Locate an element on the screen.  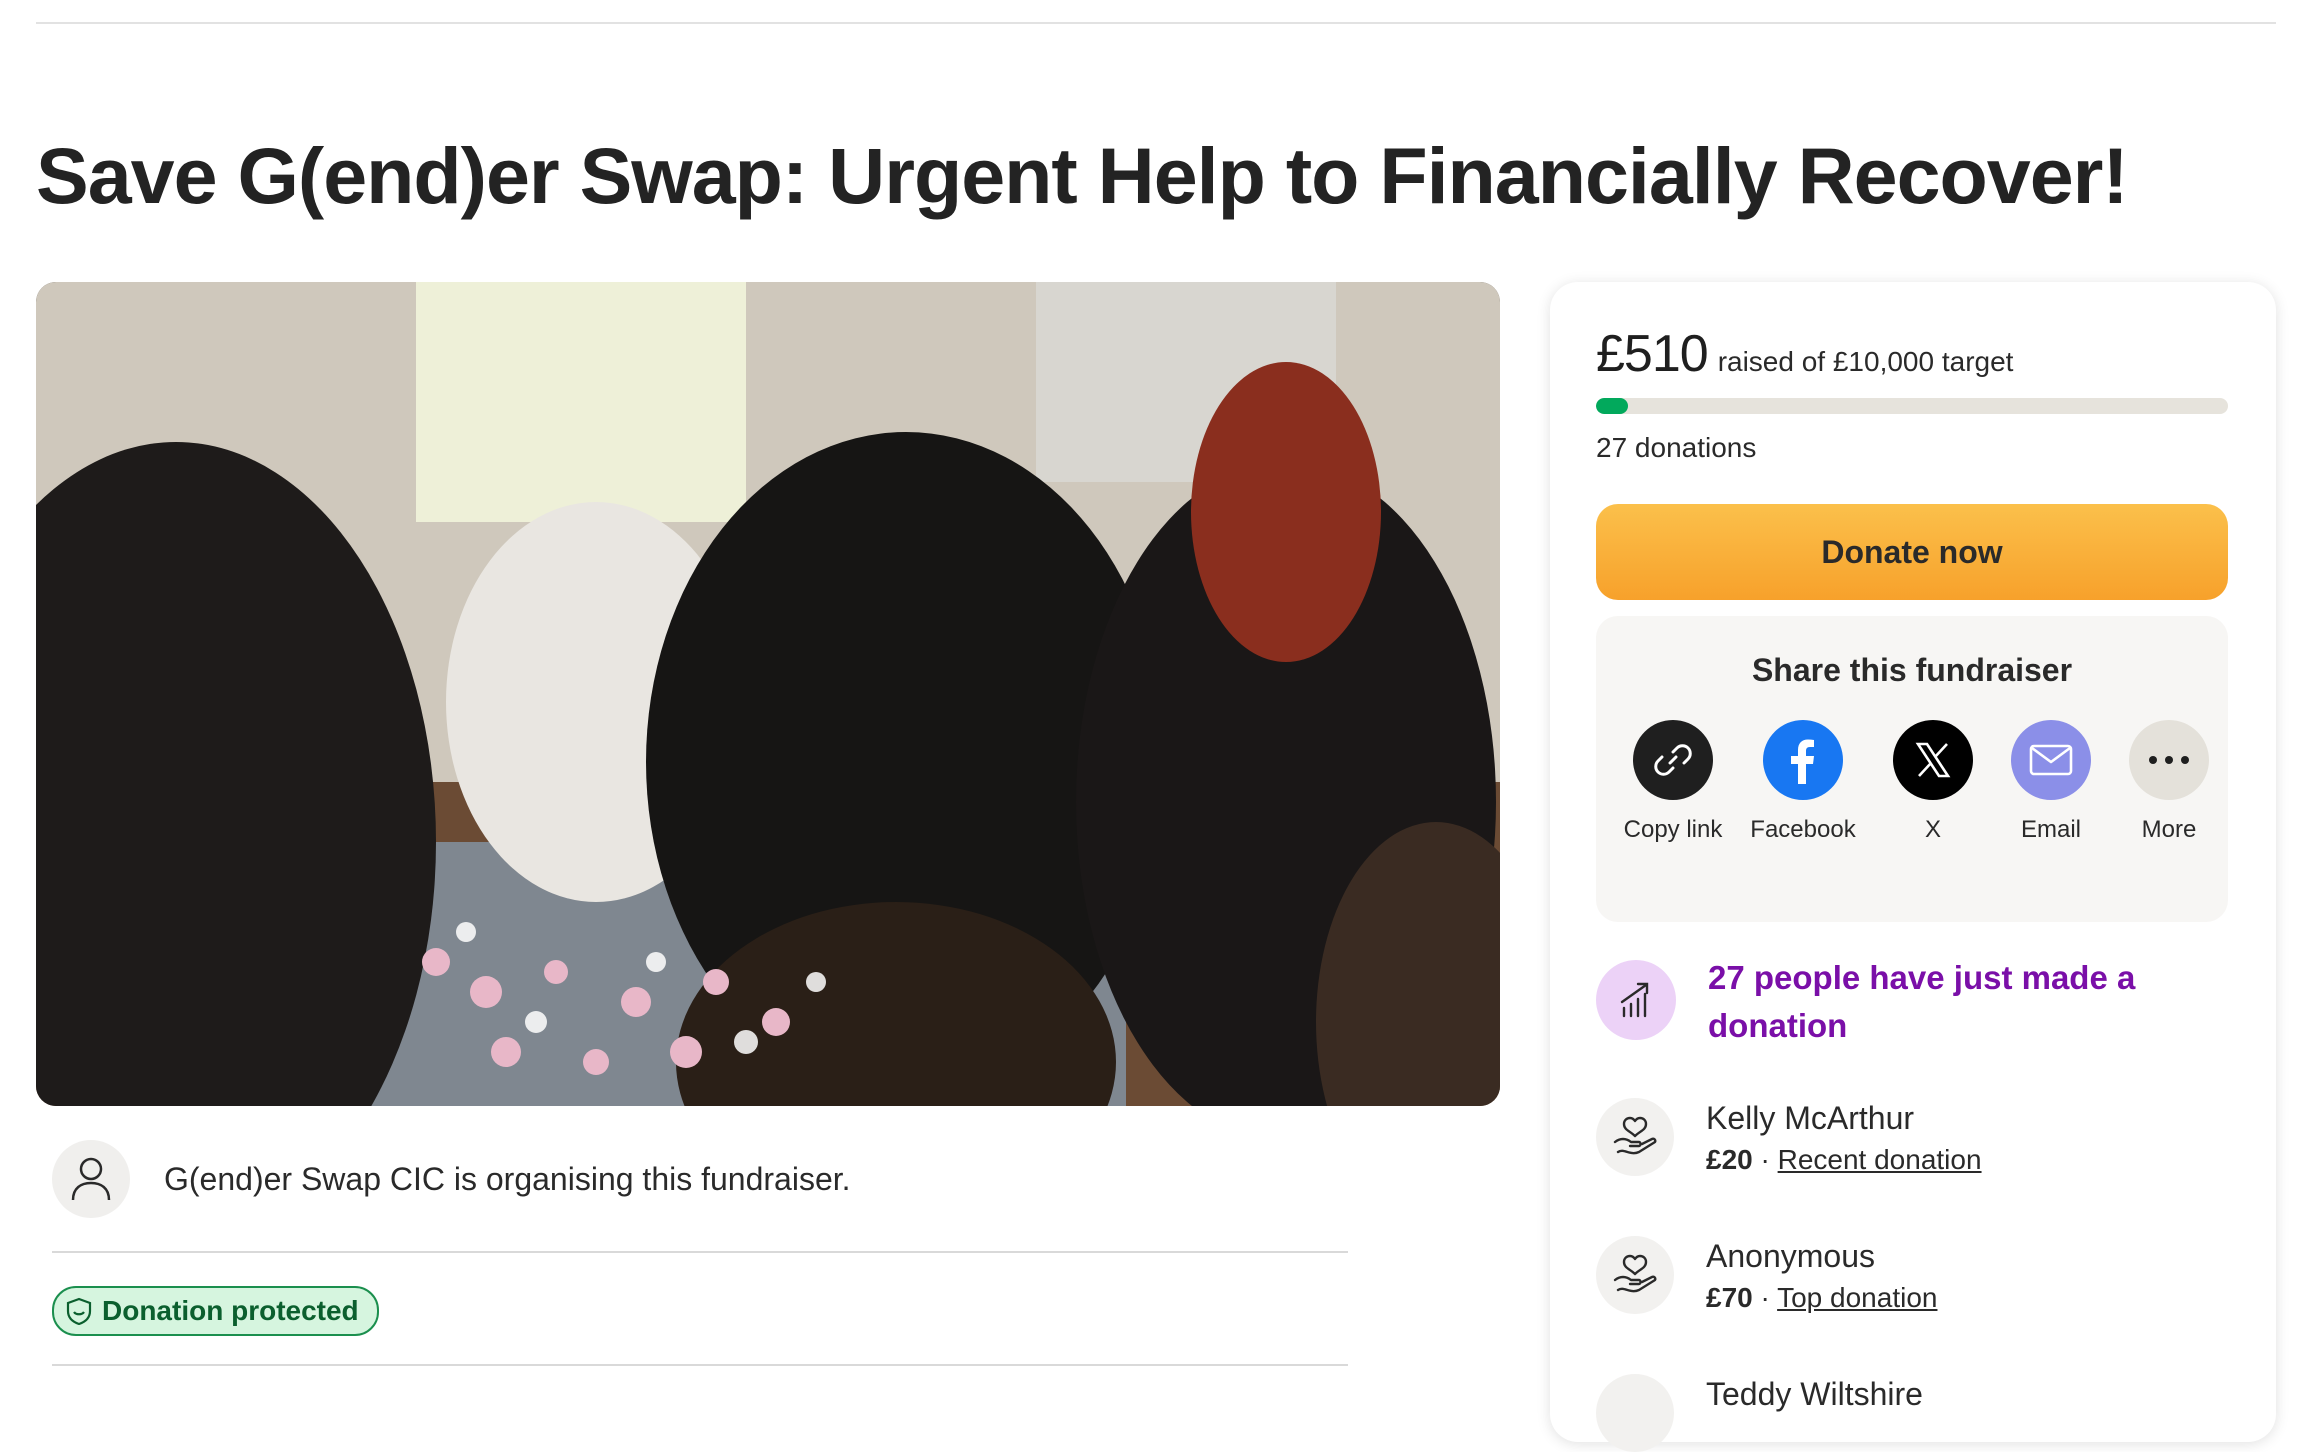
shield-icon is located at coordinates (79, 1311).